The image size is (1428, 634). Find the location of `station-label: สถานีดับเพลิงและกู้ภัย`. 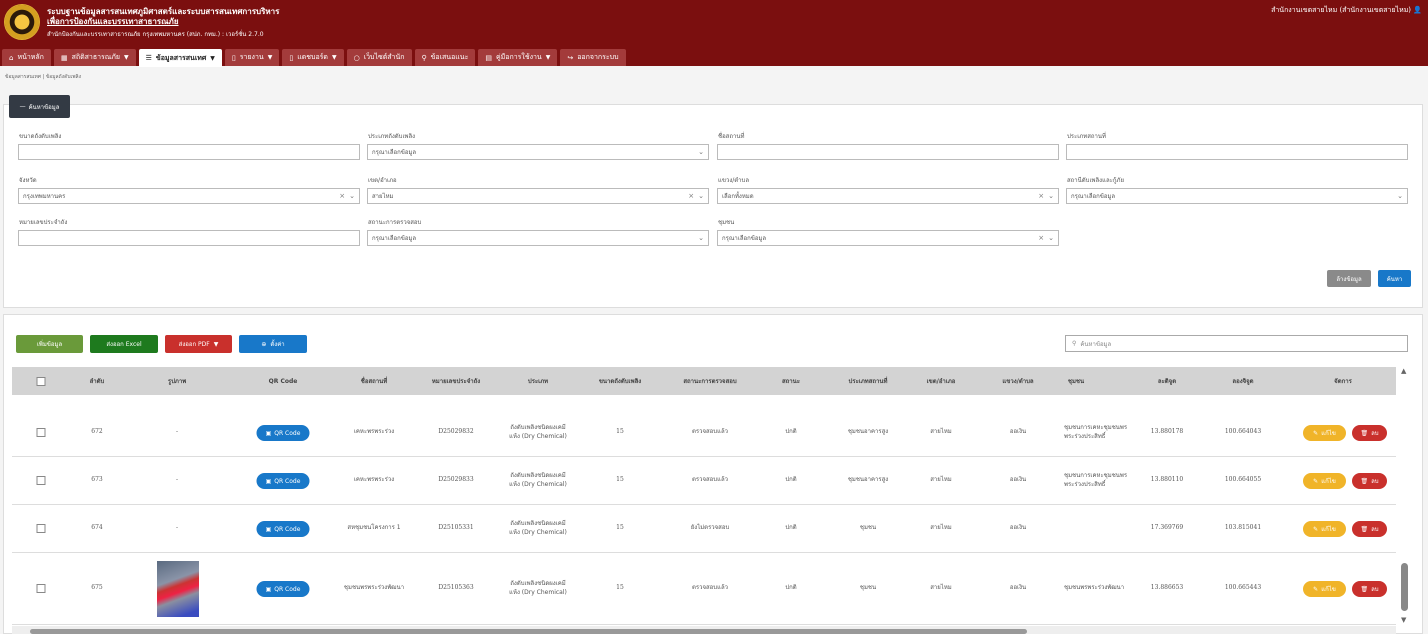

station-label: สถานีดับเพลิงและกู้ภัย is located at coordinates (1095, 180).